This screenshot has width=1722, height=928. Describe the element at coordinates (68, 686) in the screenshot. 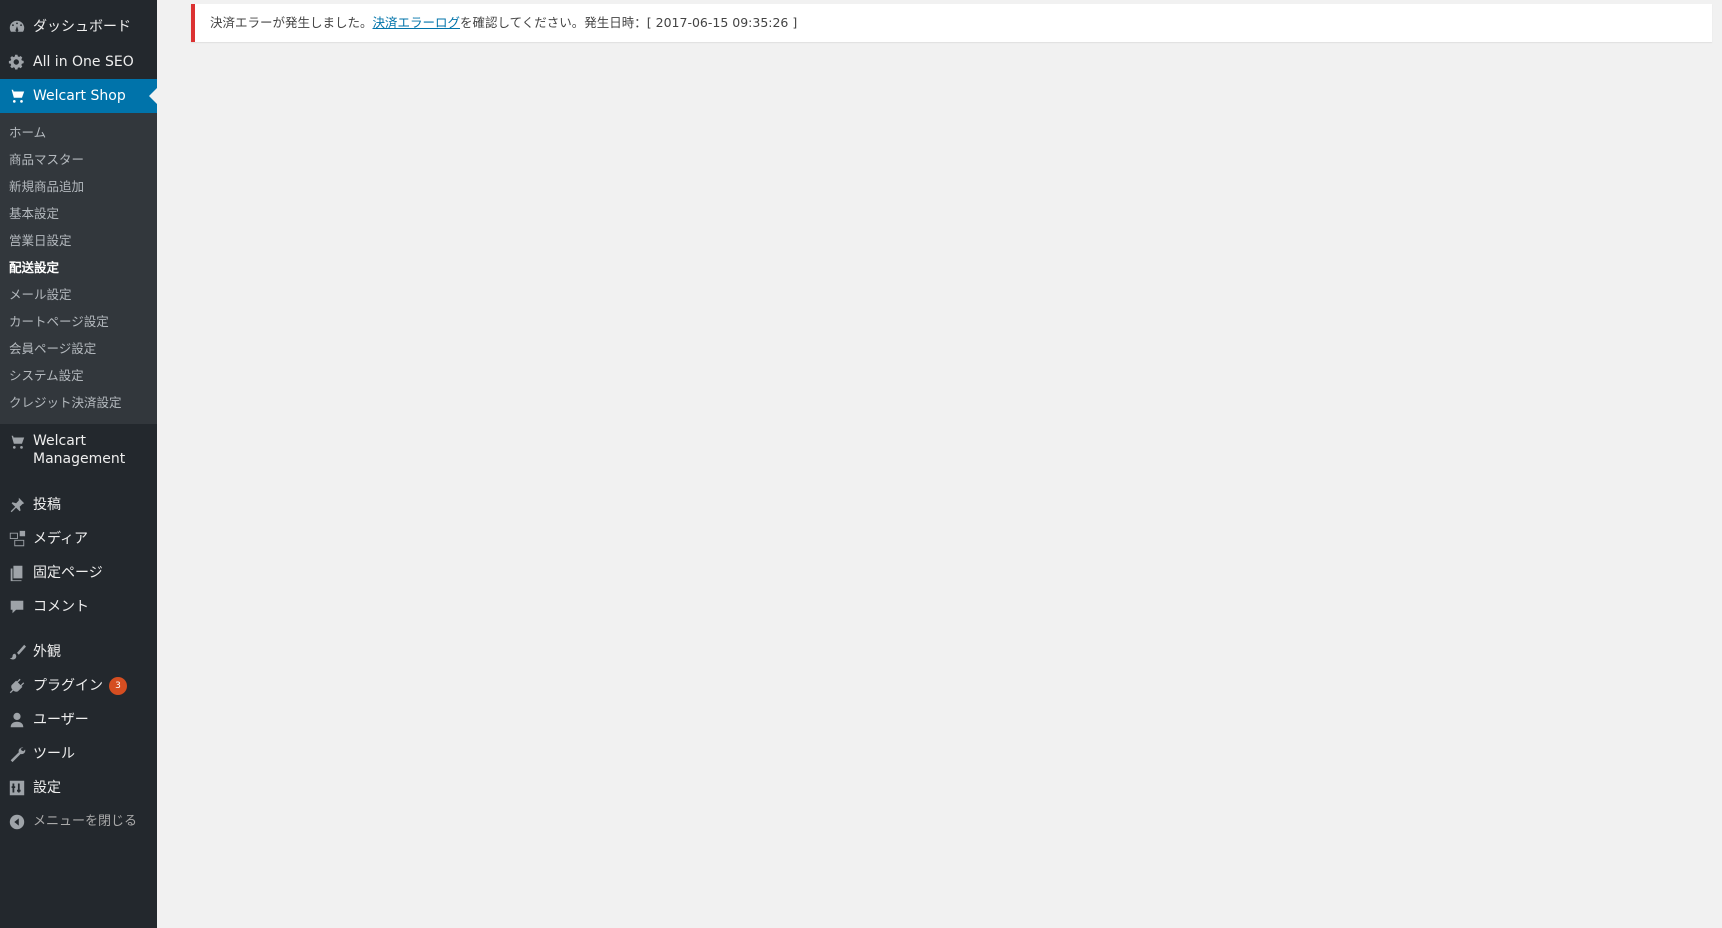

I see `plugins-label: プラグイン` at that location.